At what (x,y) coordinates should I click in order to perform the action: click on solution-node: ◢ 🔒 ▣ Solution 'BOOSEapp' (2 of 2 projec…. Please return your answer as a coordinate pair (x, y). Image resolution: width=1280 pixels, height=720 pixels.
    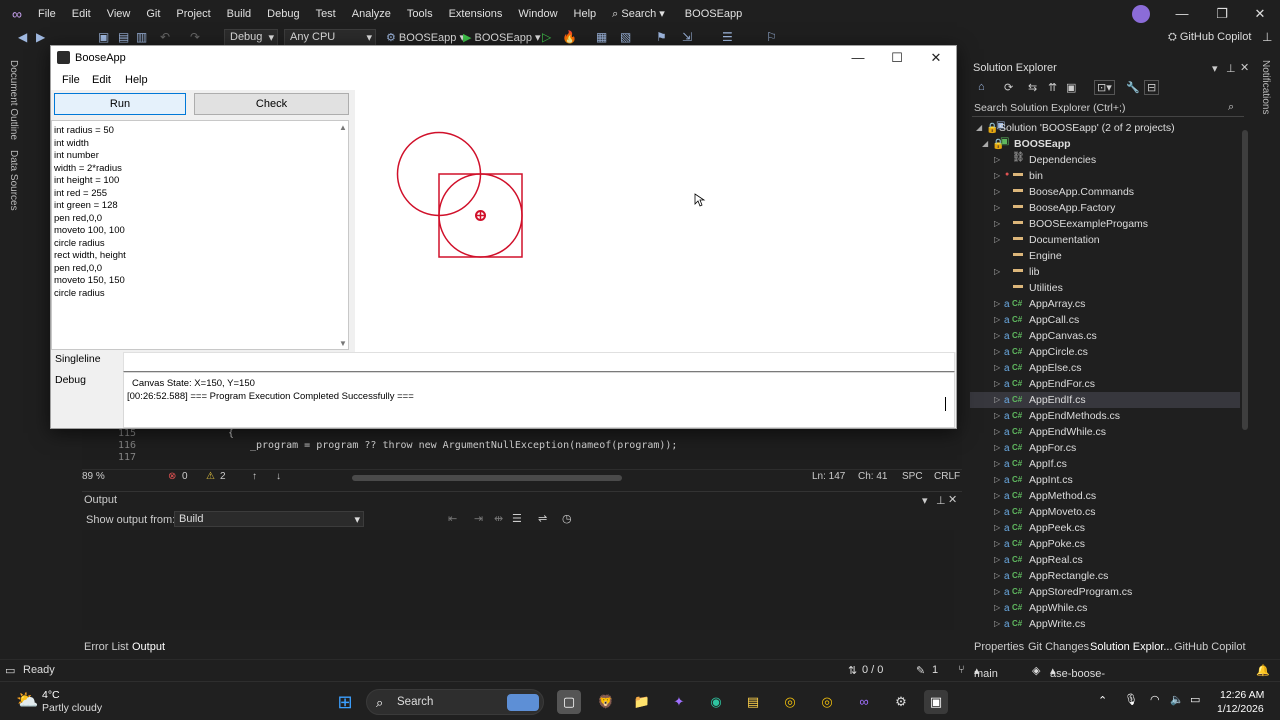
    Looking at the image, I should click on (1105, 128).